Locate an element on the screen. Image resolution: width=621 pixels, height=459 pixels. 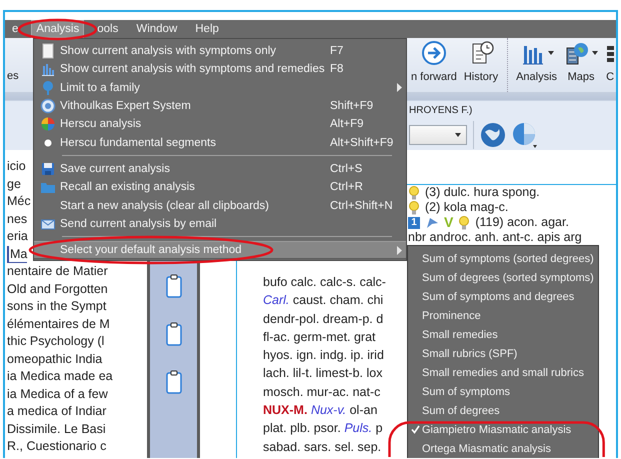
submenu-item: Small rubrics (SPF) is located at coordinates (503, 353).